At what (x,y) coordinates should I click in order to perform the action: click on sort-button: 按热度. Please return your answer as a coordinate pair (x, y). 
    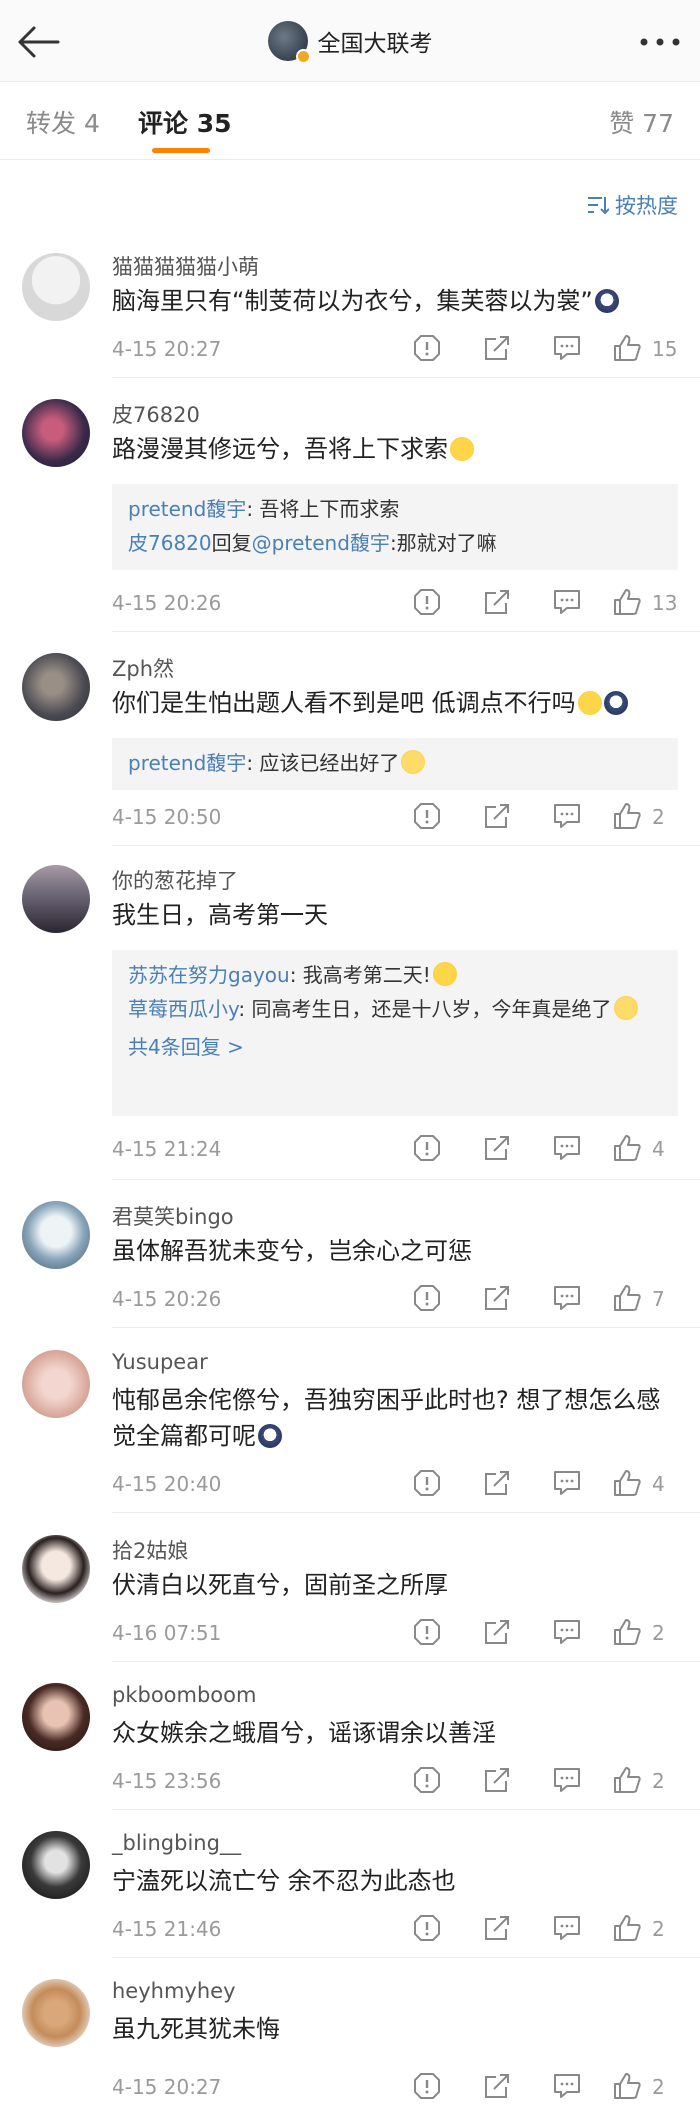
    Looking at the image, I should click on (632, 205).